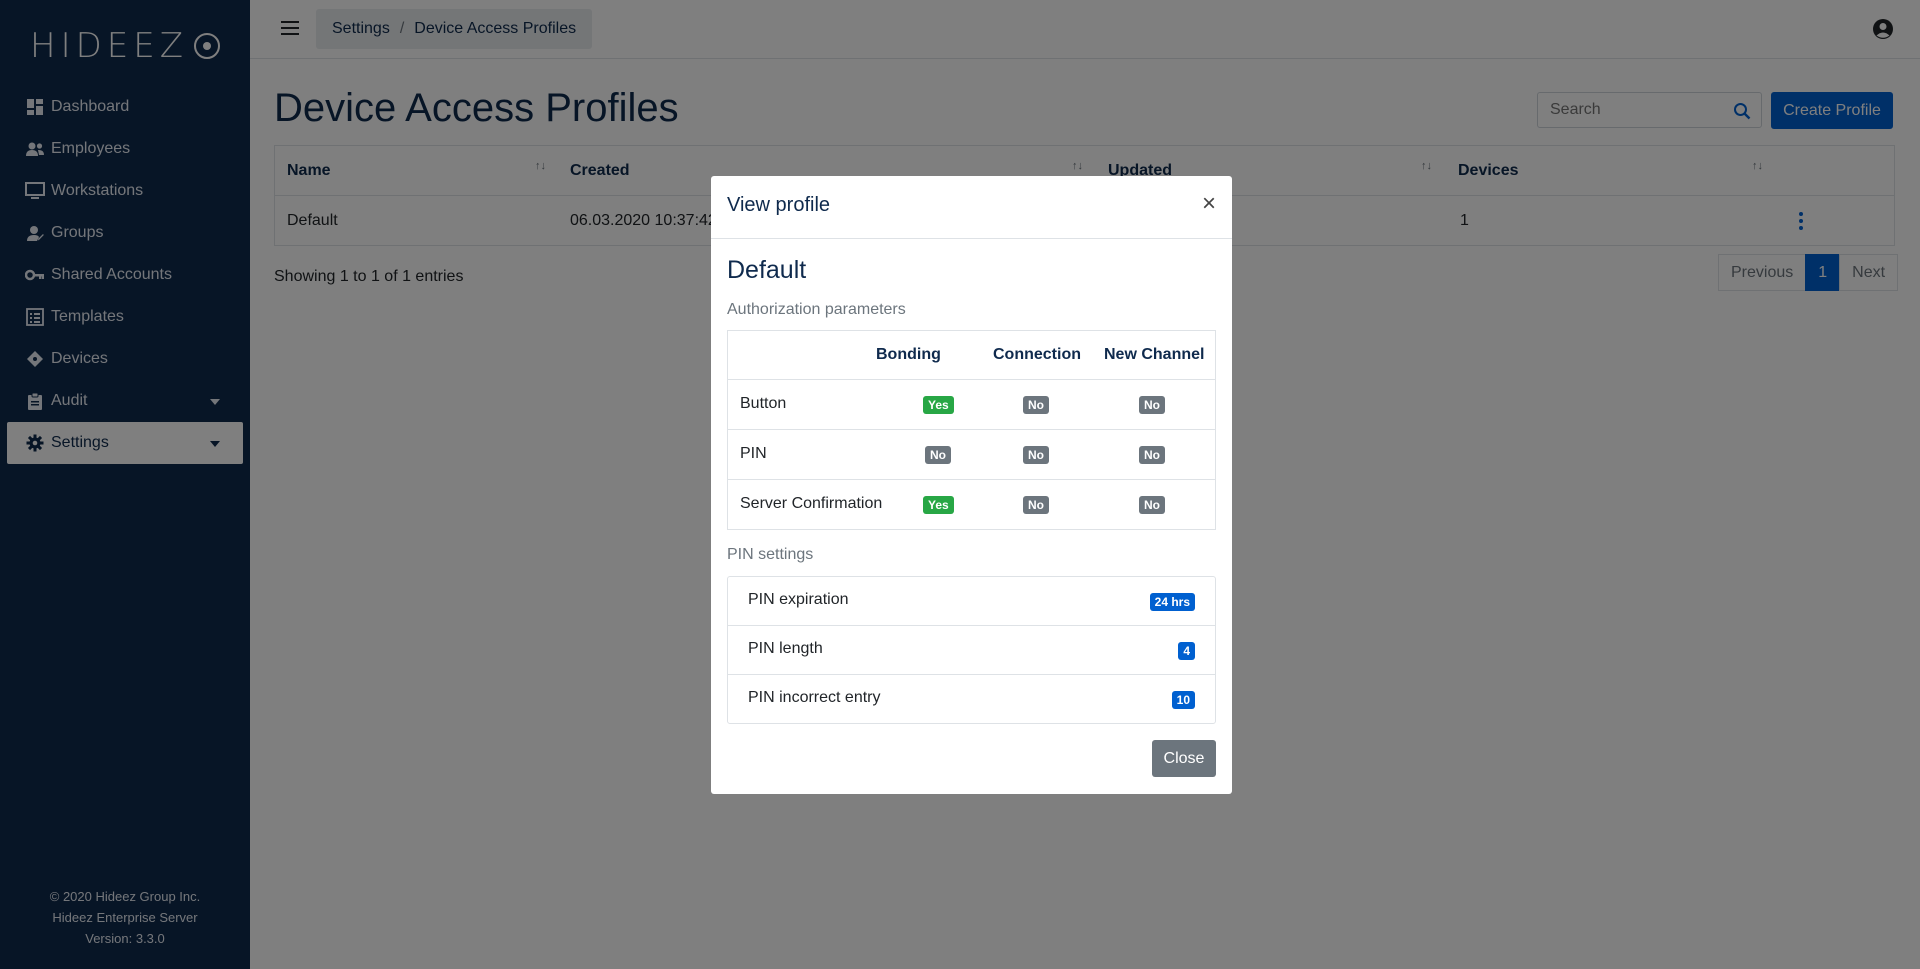  I want to click on pin-setting-badge: 4, so click(1186, 651).